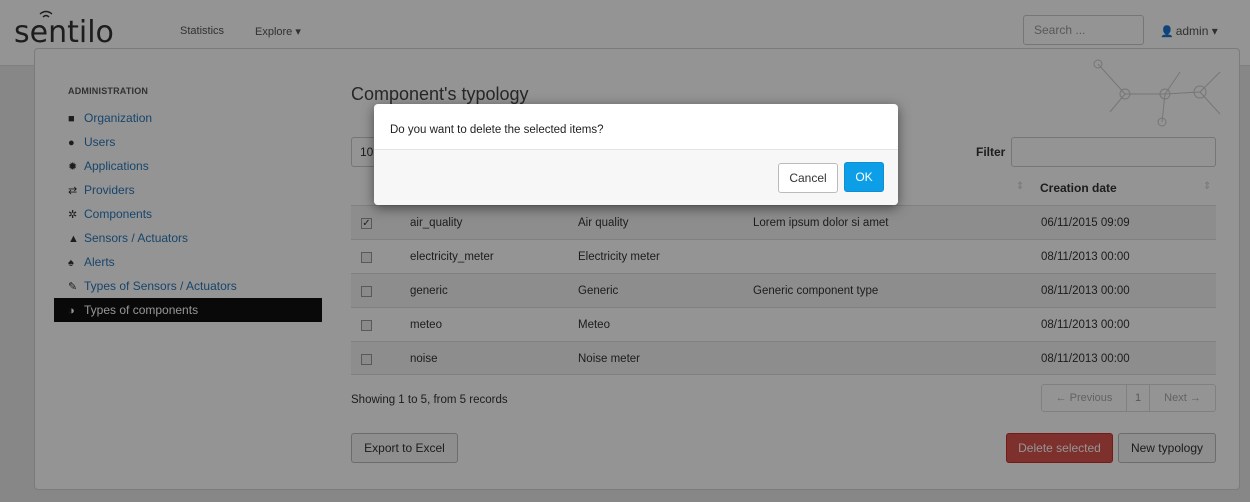 The height and width of the screenshot is (502, 1250). What do you see at coordinates (864, 177) in the screenshot?
I see `ok-button: OK` at bounding box center [864, 177].